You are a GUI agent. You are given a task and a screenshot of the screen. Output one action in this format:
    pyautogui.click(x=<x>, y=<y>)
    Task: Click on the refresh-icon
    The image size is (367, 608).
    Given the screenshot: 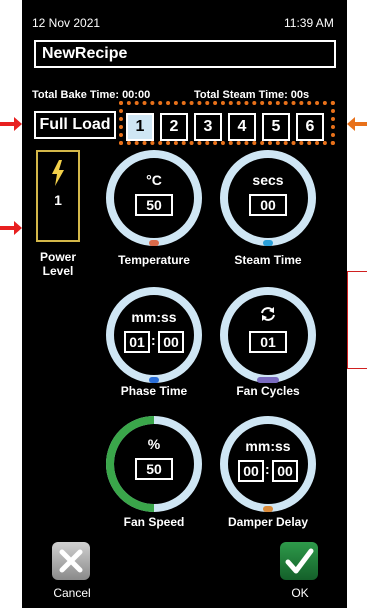 What is the action you would take?
    pyautogui.click(x=268, y=314)
    